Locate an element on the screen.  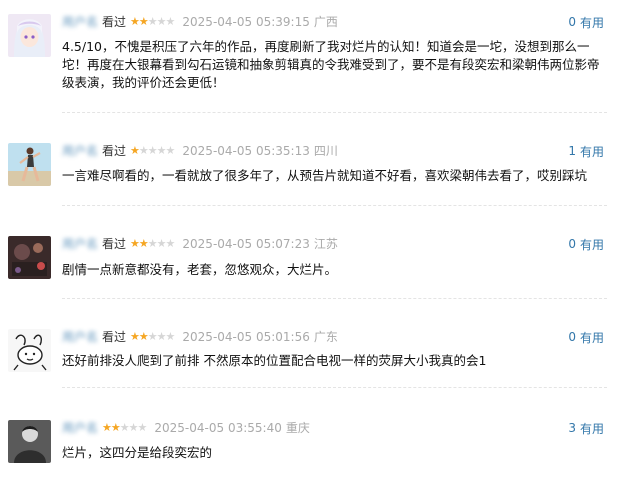
comment-meta: 用户名 看过 ★ ★ ★ ★ ★ 2025-04-05 05:39:15 广西 is located at coordinates (200, 22).